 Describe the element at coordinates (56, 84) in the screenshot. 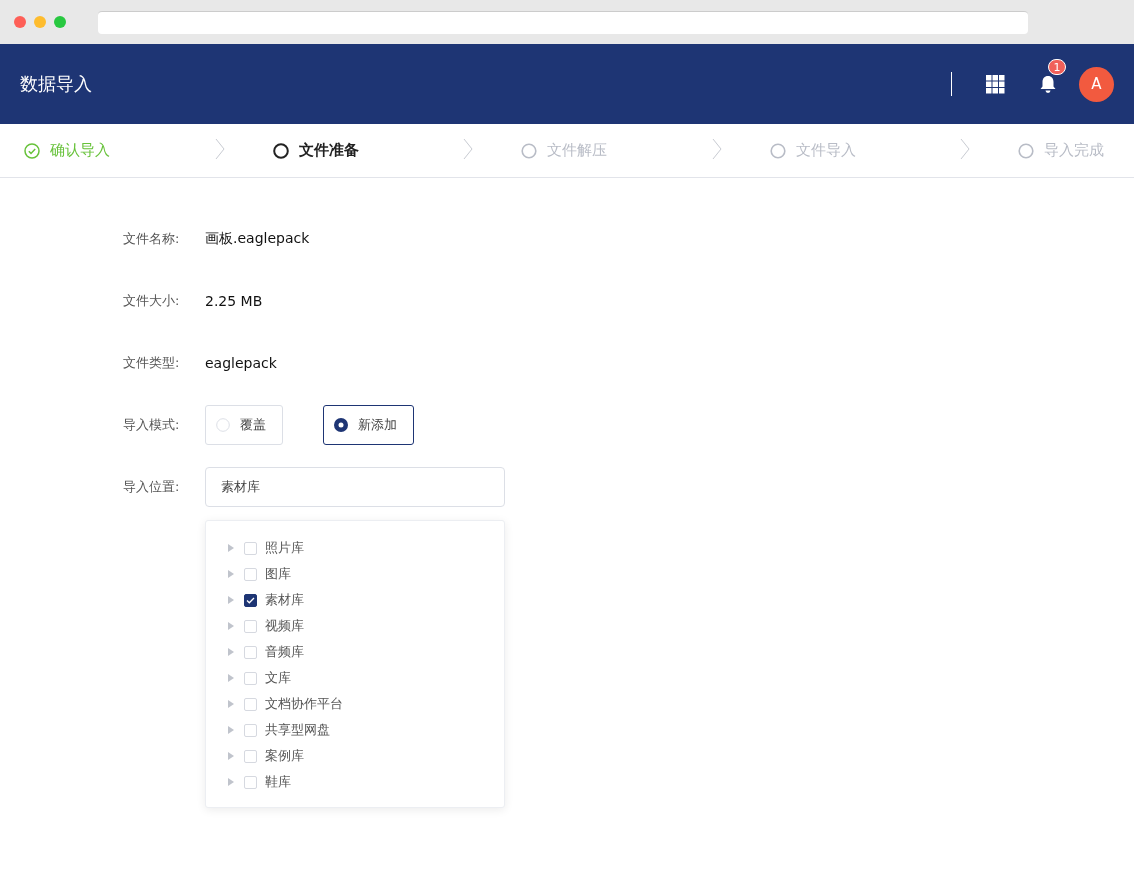

I see `page-title: 数据导入` at that location.